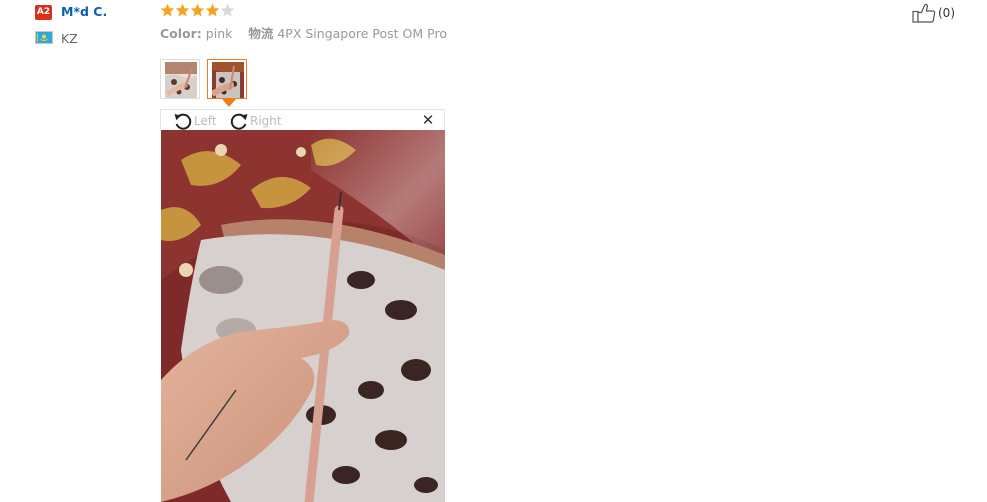  Describe the element at coordinates (302, 119) in the screenshot. I see `photo-viewer-toolbar: Left Right ✕` at that location.